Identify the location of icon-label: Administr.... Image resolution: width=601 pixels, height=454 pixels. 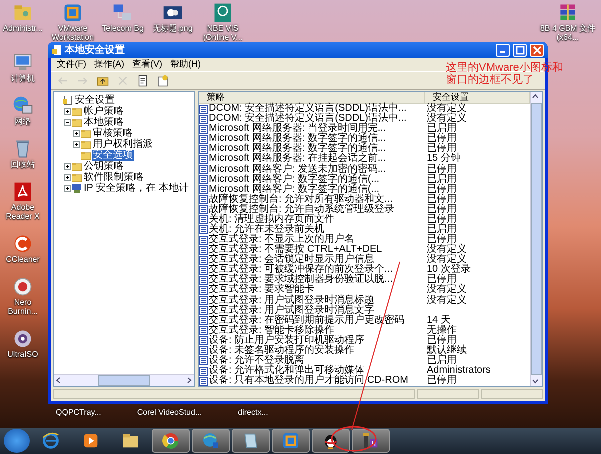
(23, 28).